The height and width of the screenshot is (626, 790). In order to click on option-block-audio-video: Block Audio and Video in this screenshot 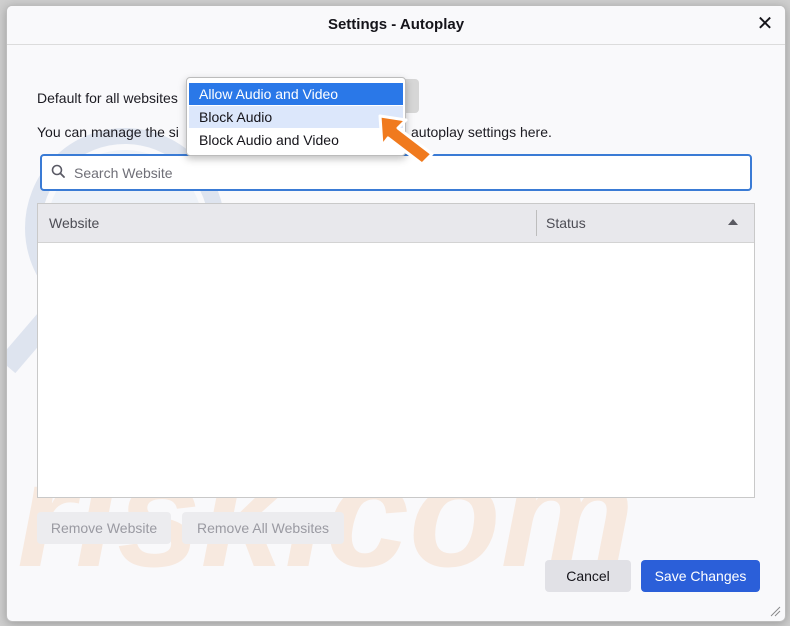, I will do `click(296, 140)`.